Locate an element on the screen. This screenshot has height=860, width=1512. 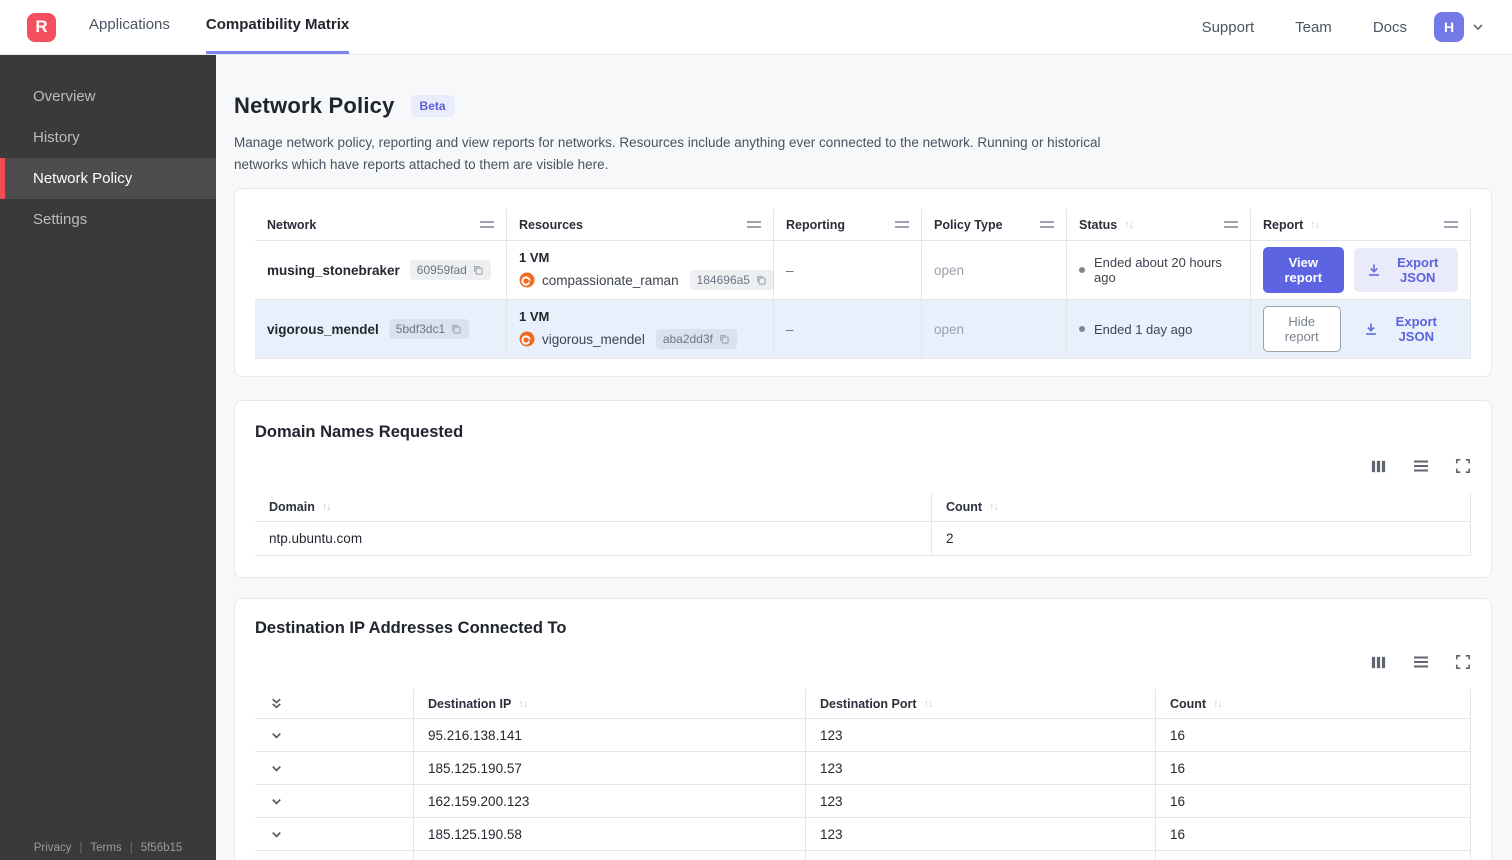
sidebar-footer: Privacy | Terms | 5f56b15 is located at coordinates (108, 848).